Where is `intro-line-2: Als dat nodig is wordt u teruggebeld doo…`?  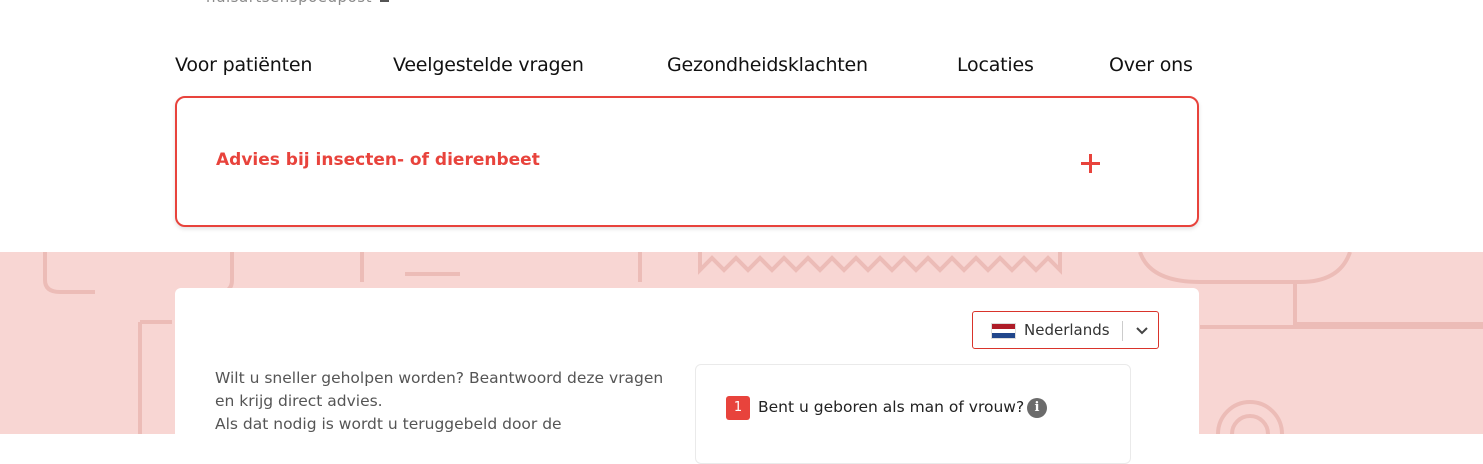
intro-line-2: Als dat nodig is wordt u teruggebeld doo… is located at coordinates (388, 424).